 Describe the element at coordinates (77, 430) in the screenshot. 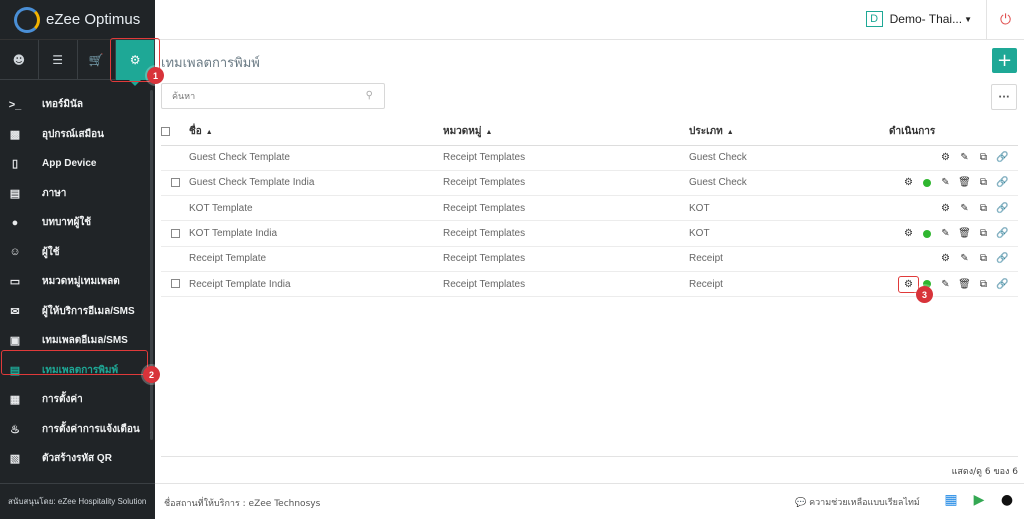

I see `sidebar-item-notification-settings: ♨ การตั้งค่าการแจ้งเตือน` at that location.